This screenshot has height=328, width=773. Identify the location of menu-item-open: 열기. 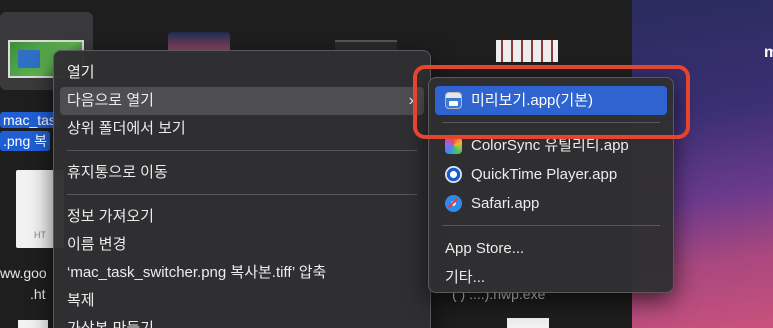
(242, 73).